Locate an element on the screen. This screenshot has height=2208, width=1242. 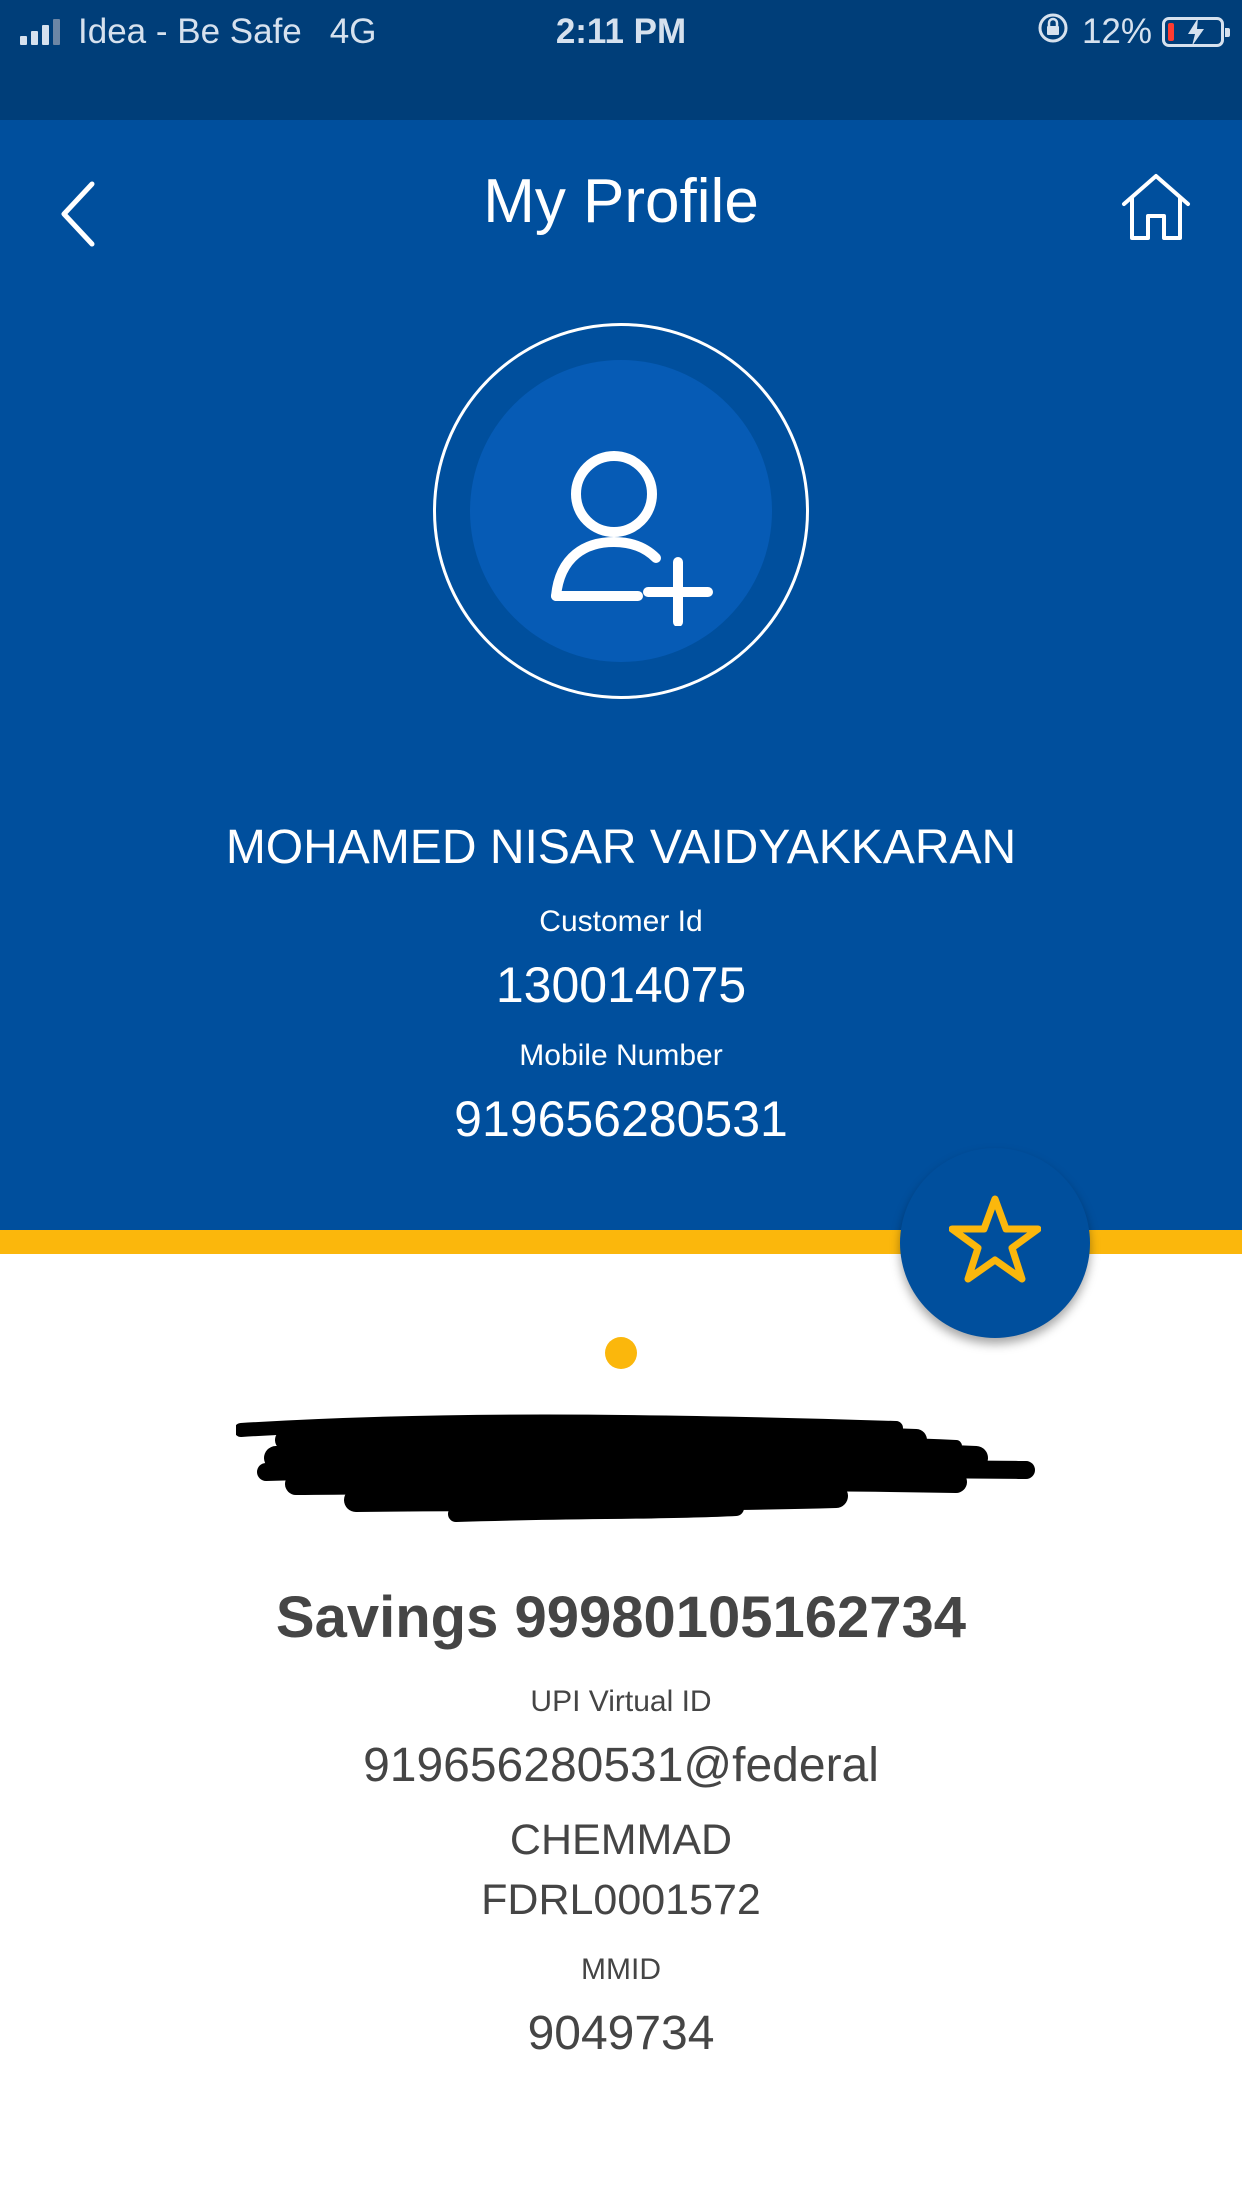
avatar is located at coordinates (621, 511).